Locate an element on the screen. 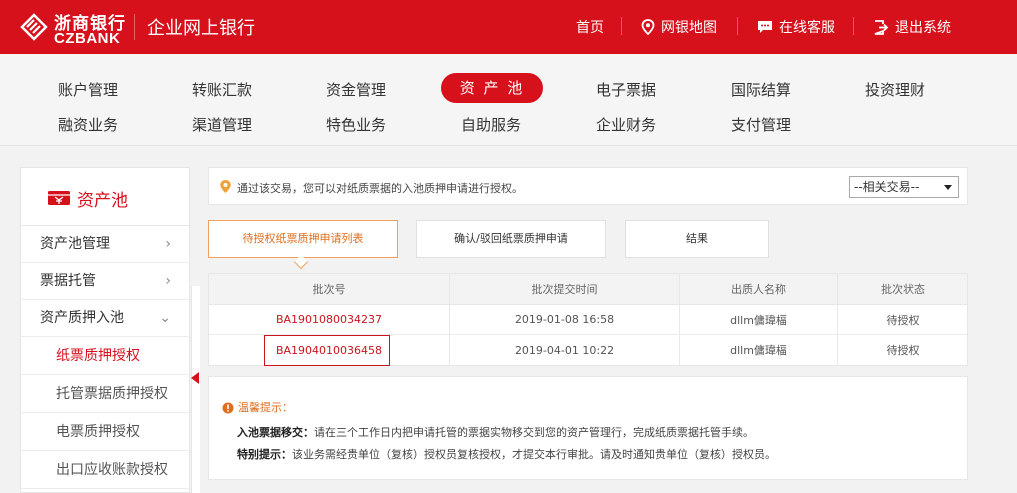 The width and height of the screenshot is (1017, 493). sidebar-item-asset-pledge-pool: 资产质押入池 ⌄ is located at coordinates (106, 318).